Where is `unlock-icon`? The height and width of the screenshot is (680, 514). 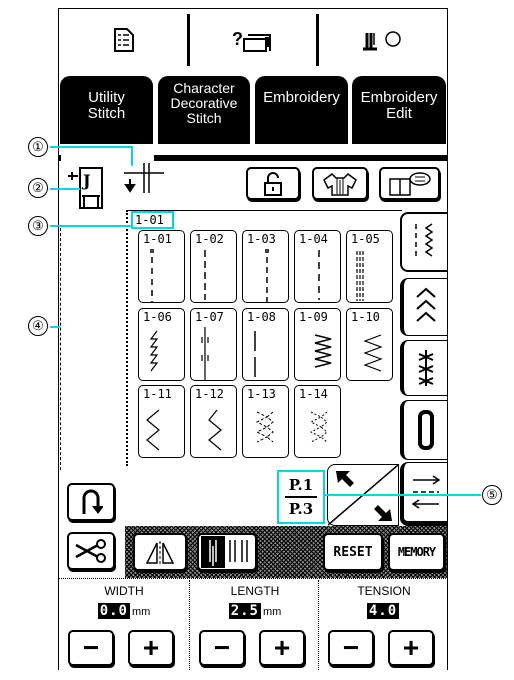 unlock-icon is located at coordinates (273, 183).